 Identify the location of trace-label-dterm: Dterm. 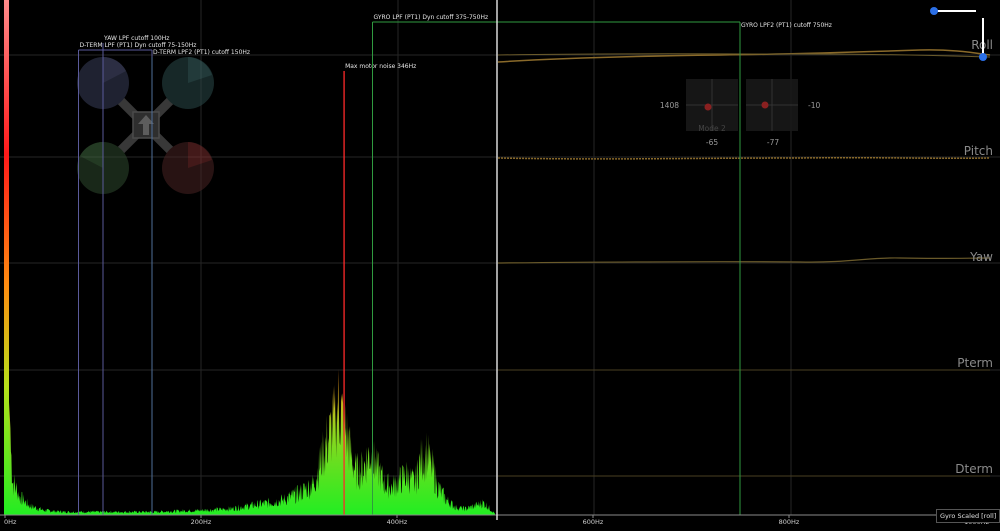
(974, 469).